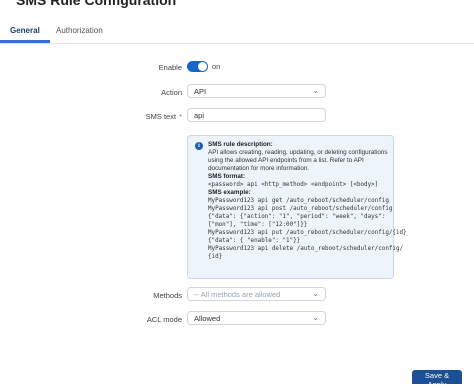 This screenshot has height=389, width=474. What do you see at coordinates (25, 30) in the screenshot?
I see `tab-general: General` at bounding box center [25, 30].